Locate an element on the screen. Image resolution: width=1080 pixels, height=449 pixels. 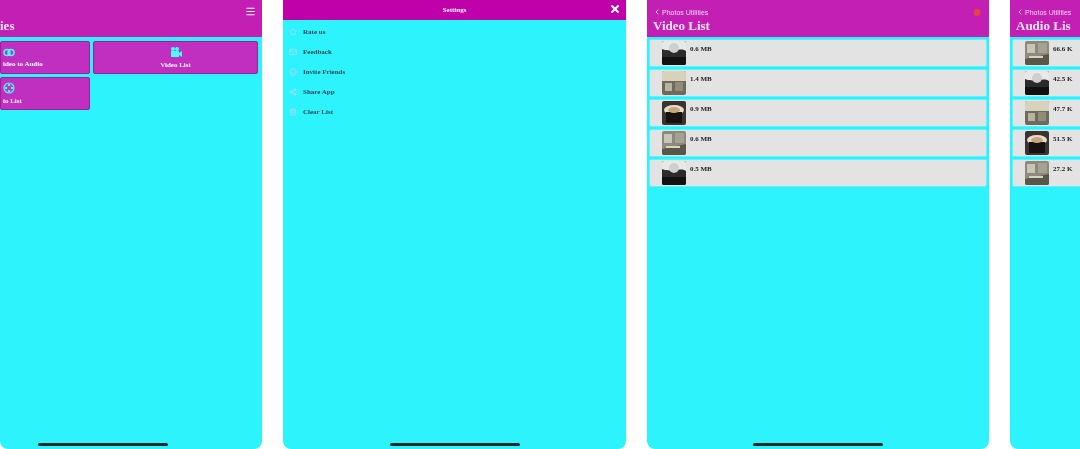
share-icon is located at coordinates (293, 92).